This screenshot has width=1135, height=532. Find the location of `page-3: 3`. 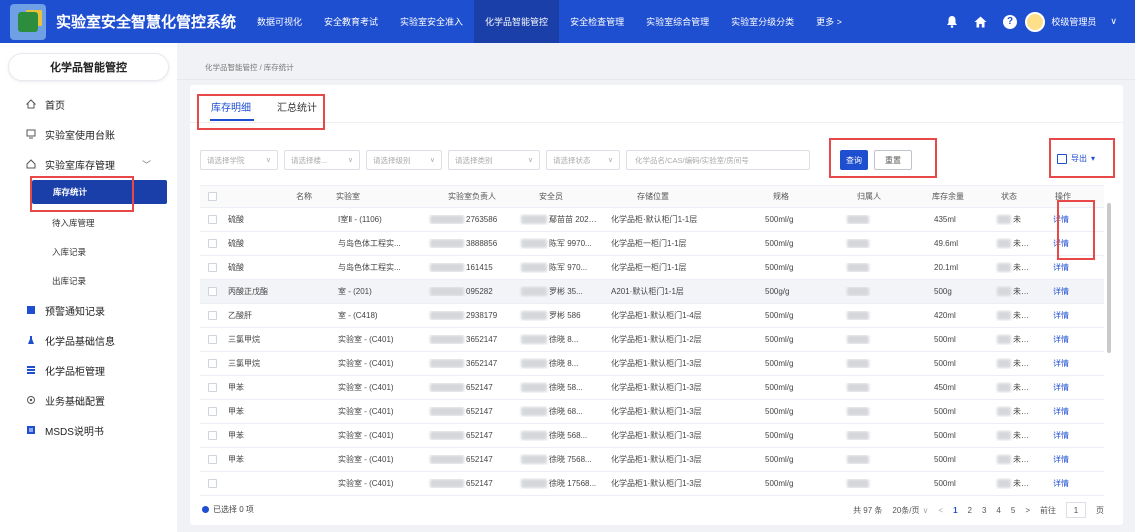

page-3: 3 is located at coordinates (984, 510).